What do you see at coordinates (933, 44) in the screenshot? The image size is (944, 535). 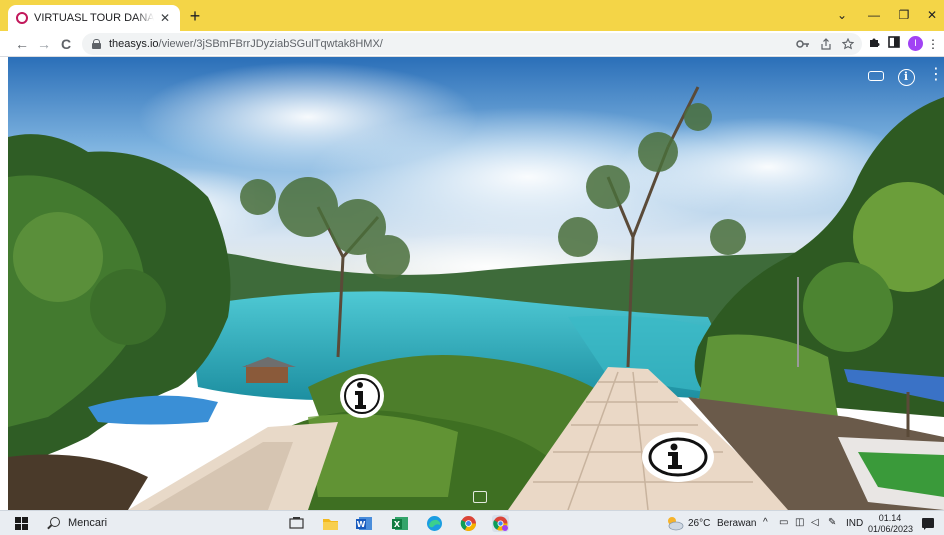 I see `browser-menu-icon: ⋮` at bounding box center [933, 44].